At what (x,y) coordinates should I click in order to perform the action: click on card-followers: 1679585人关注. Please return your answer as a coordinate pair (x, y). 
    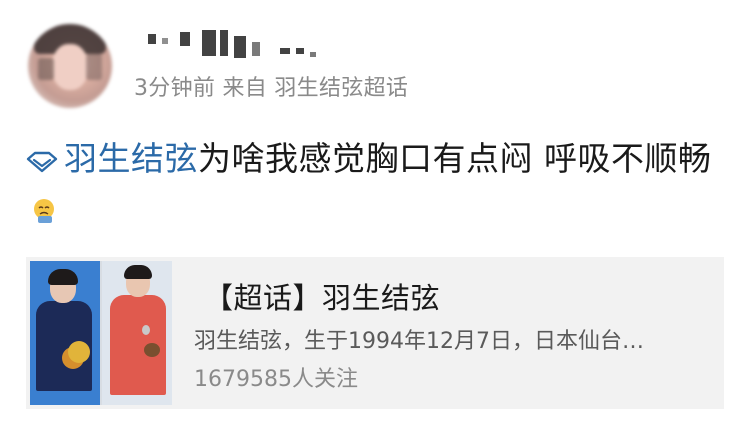
    Looking at the image, I should click on (276, 379).